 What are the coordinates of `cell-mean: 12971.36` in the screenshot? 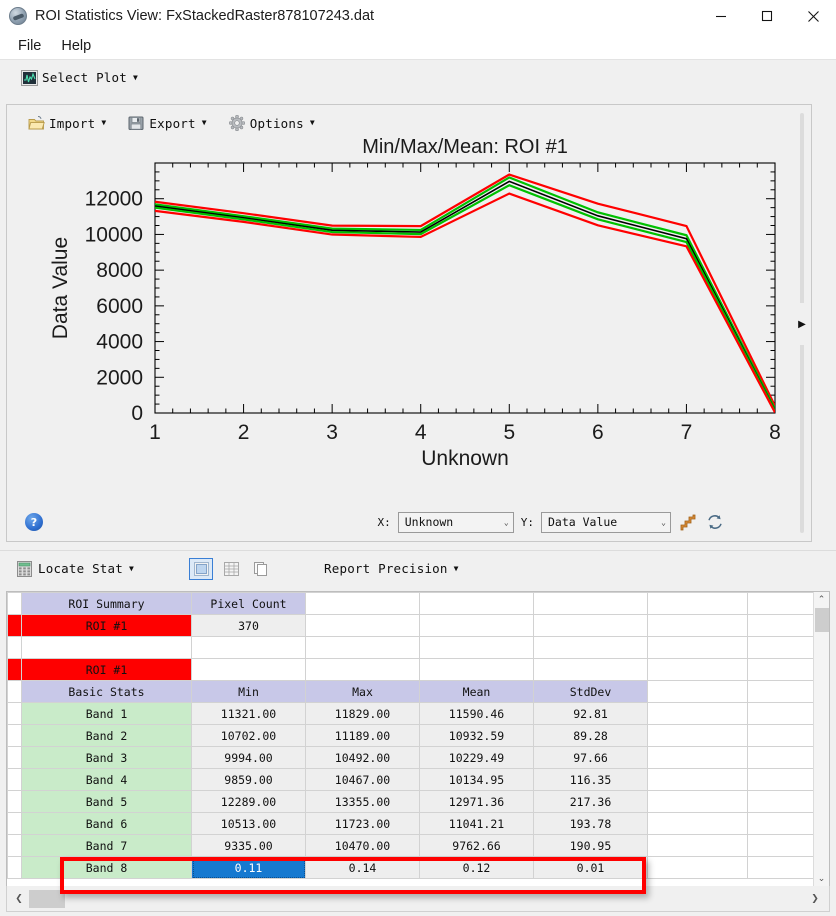 It's located at (476, 801).